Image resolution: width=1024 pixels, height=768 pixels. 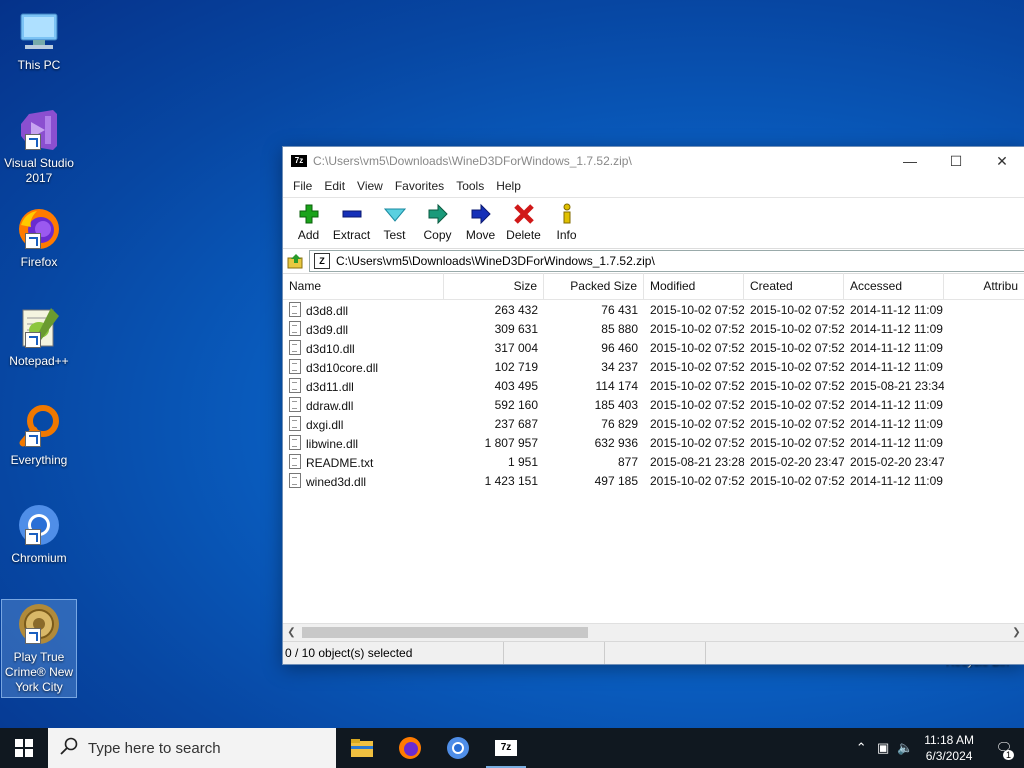 What do you see at coordinates (516, 347) in the screenshot?
I see `file-size-cell: 317 004` at bounding box center [516, 347].